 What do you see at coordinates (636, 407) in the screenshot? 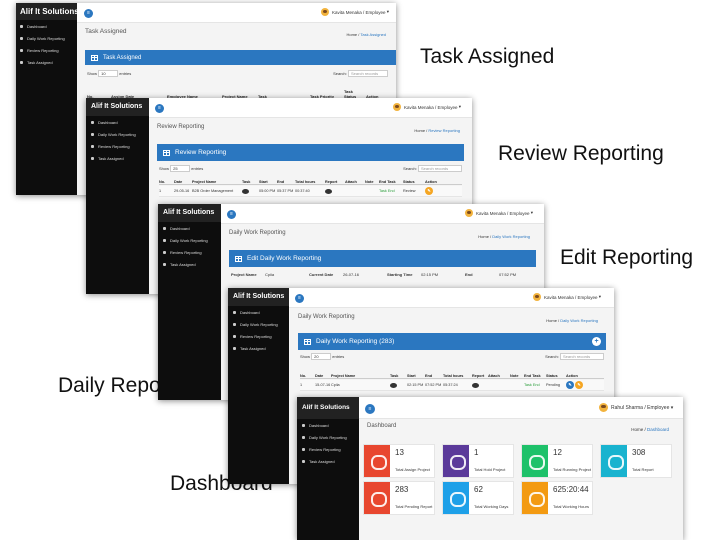
I see `user-menu: Rahul Sharma / Employee ▾` at bounding box center [636, 407].